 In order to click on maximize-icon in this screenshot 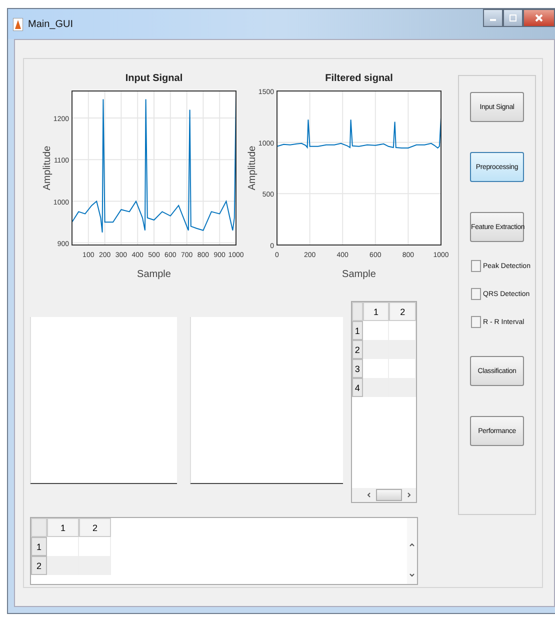, I will do `click(513, 18)`.